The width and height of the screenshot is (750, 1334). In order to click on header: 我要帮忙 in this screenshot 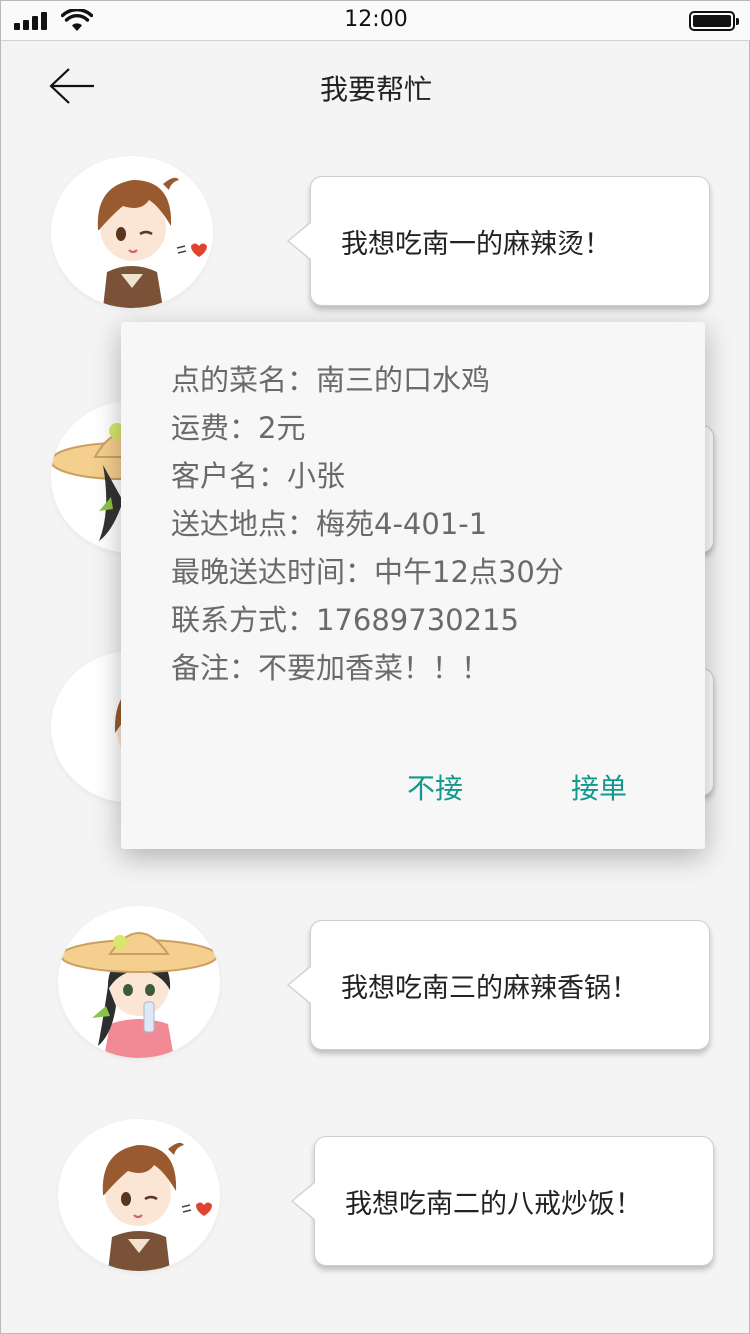, I will do `click(375, 86)`.